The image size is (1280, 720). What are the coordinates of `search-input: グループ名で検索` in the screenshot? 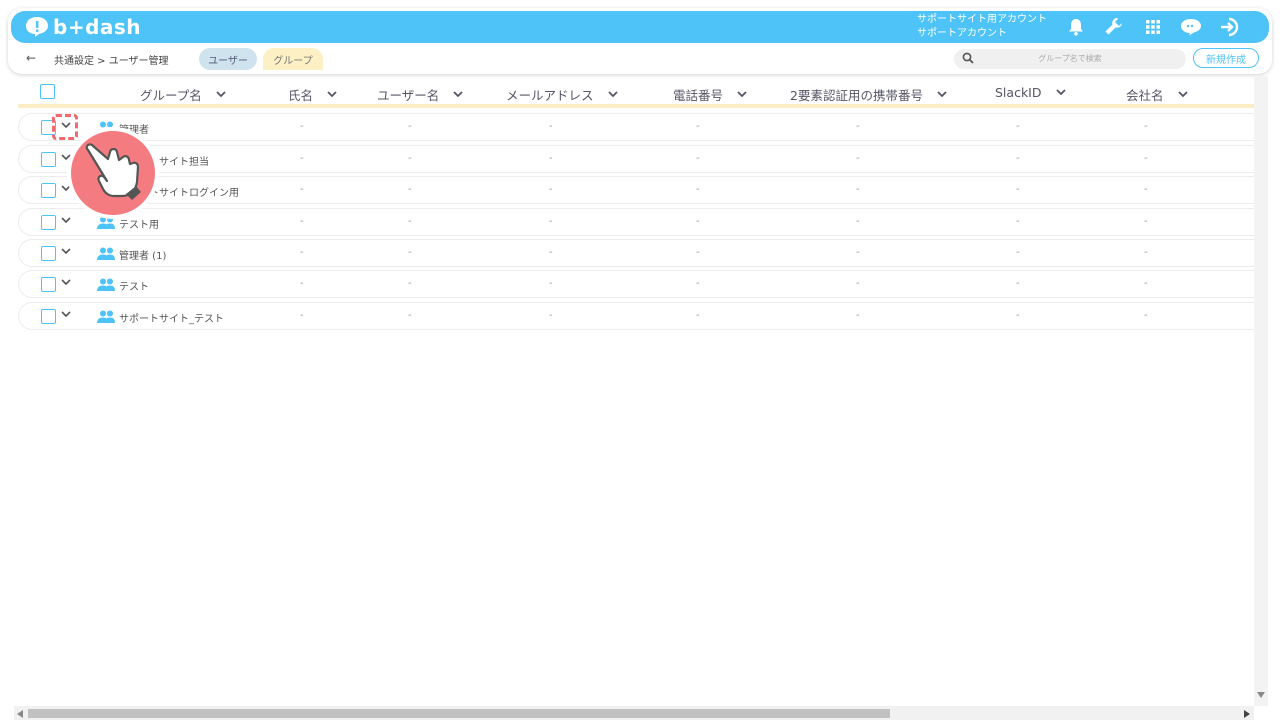 It's located at (1070, 59).